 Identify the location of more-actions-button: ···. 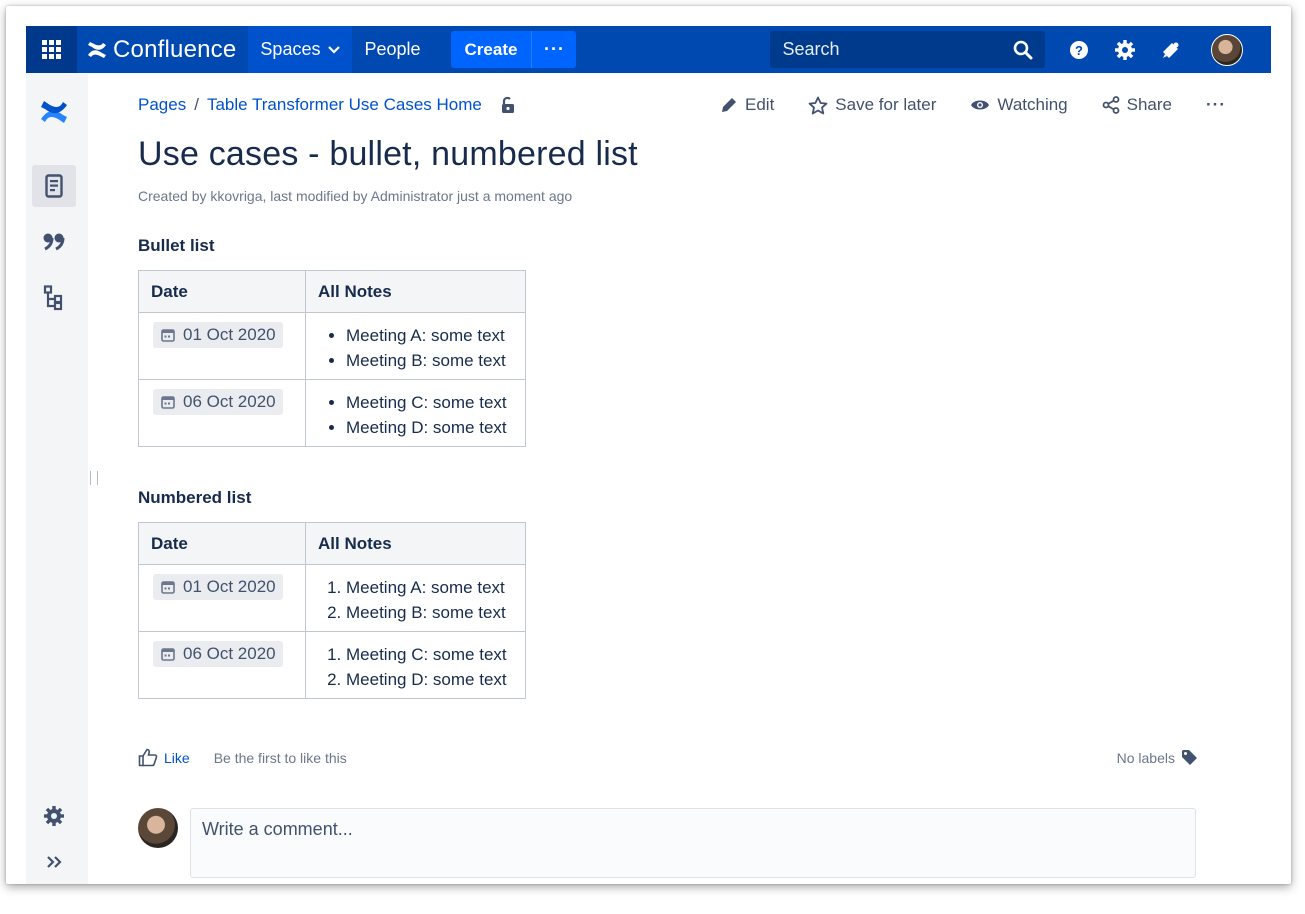
(1216, 105).